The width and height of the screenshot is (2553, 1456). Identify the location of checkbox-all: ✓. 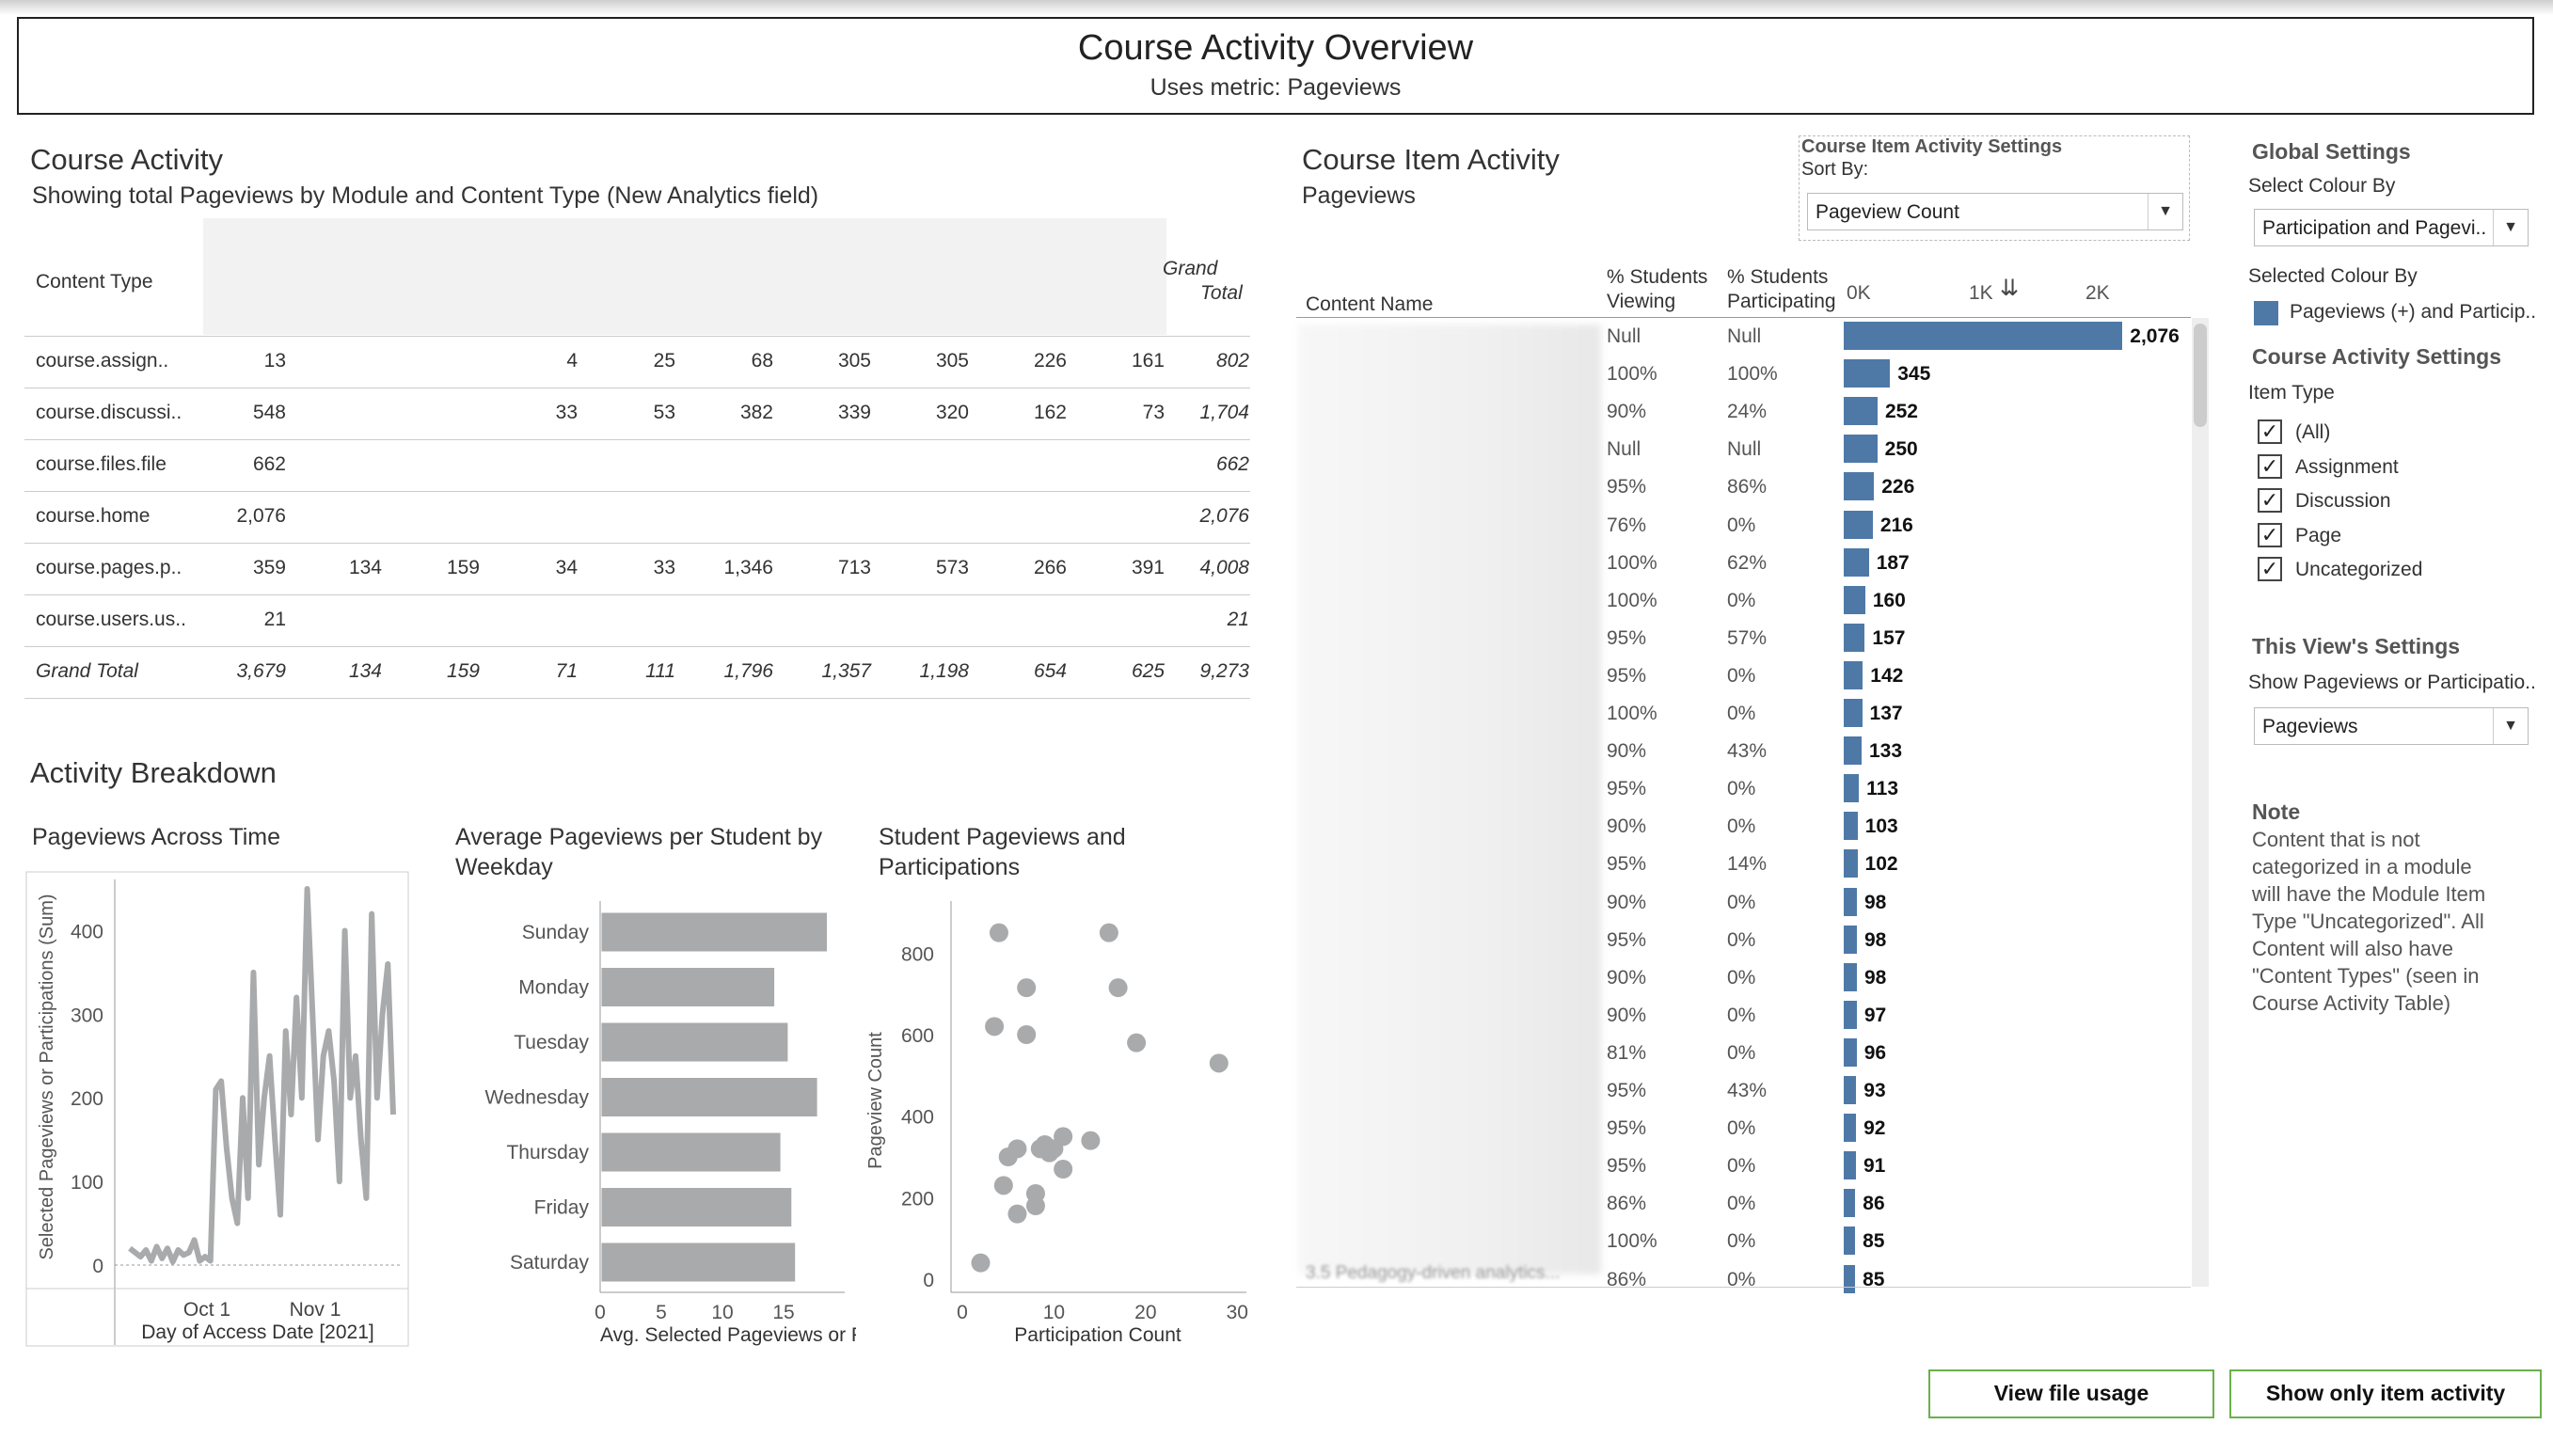
(2270, 431).